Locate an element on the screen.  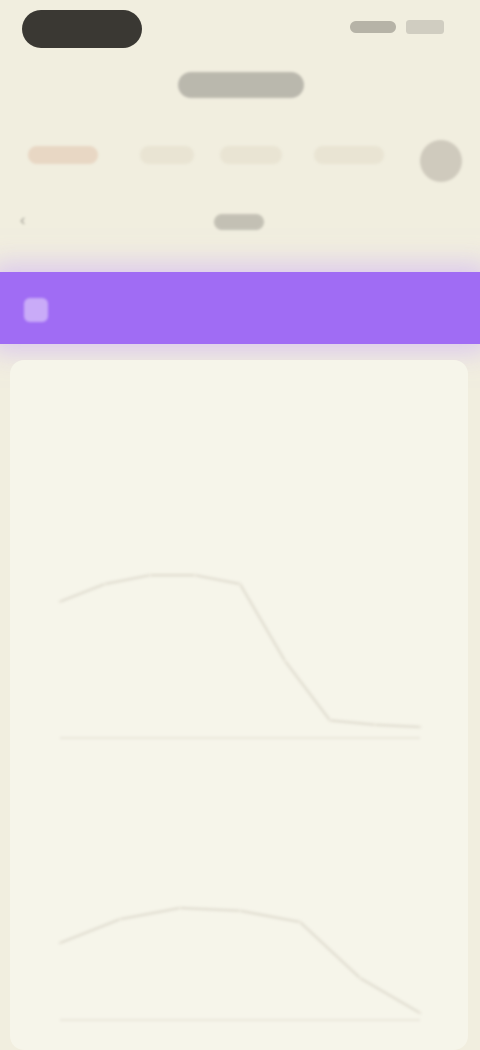
banner-icon is located at coordinates (36, 310).